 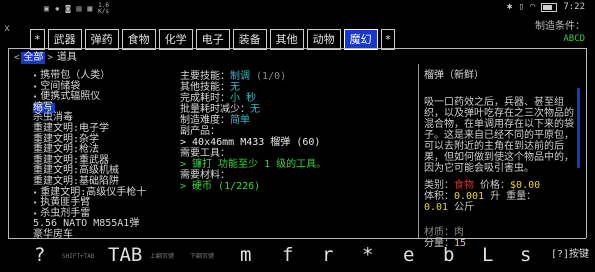 I want to click on tab-food: 食物, so click(x=138, y=39).